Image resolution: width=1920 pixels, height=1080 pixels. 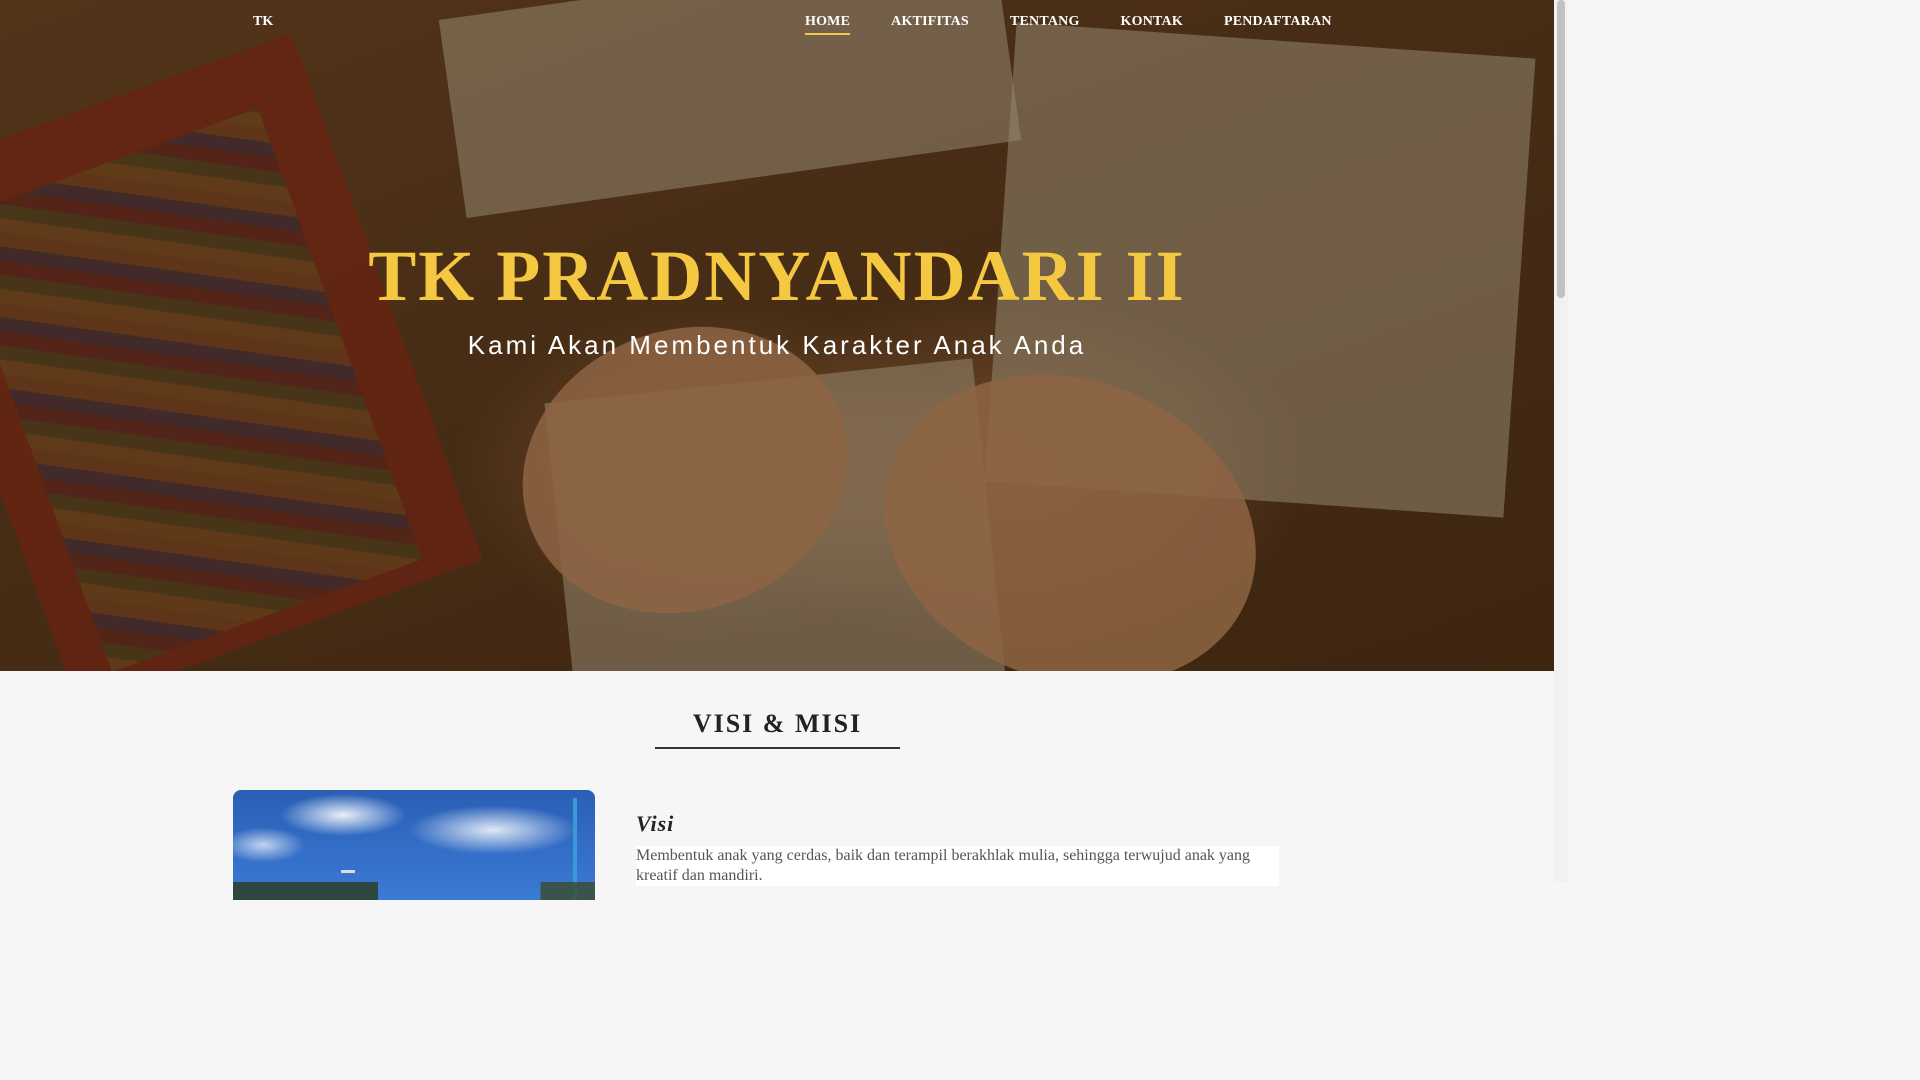 I want to click on hero-title: TK PRADNYANDARI II, so click(x=777, y=276).